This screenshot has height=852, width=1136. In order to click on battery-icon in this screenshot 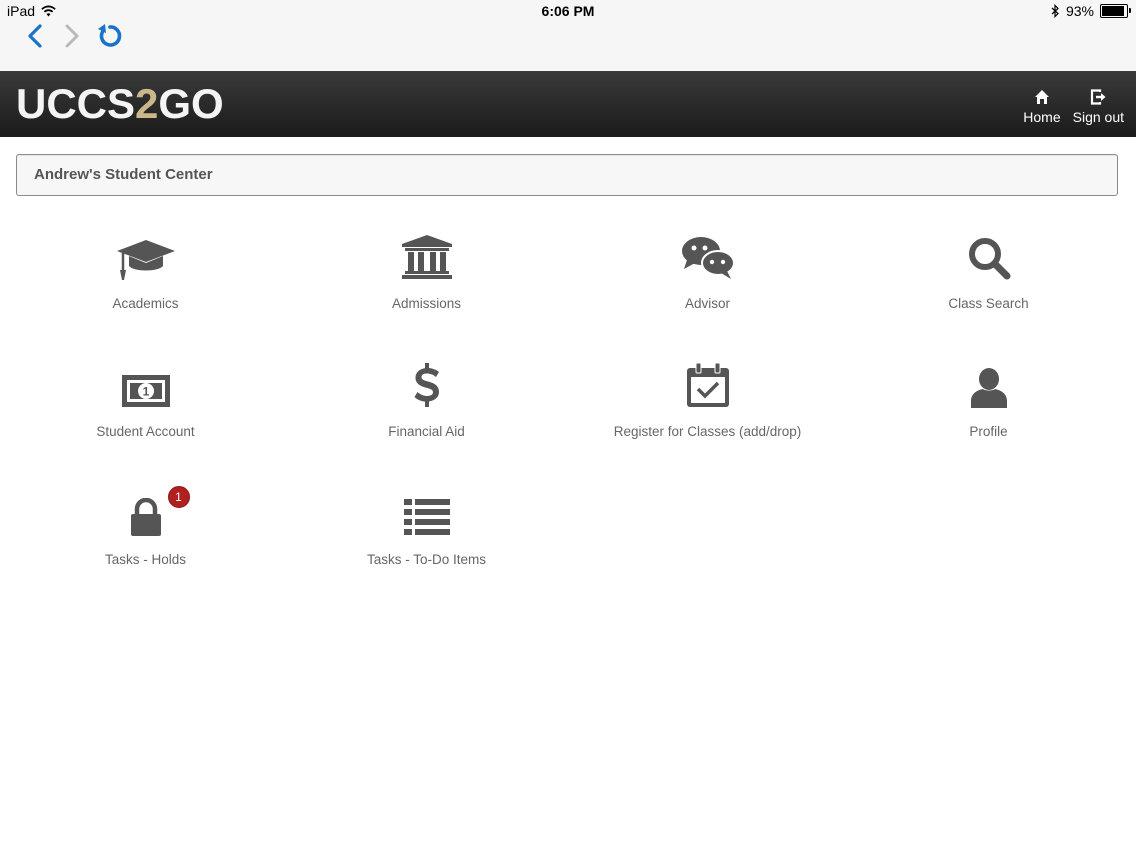, I will do `click(1115, 11)`.